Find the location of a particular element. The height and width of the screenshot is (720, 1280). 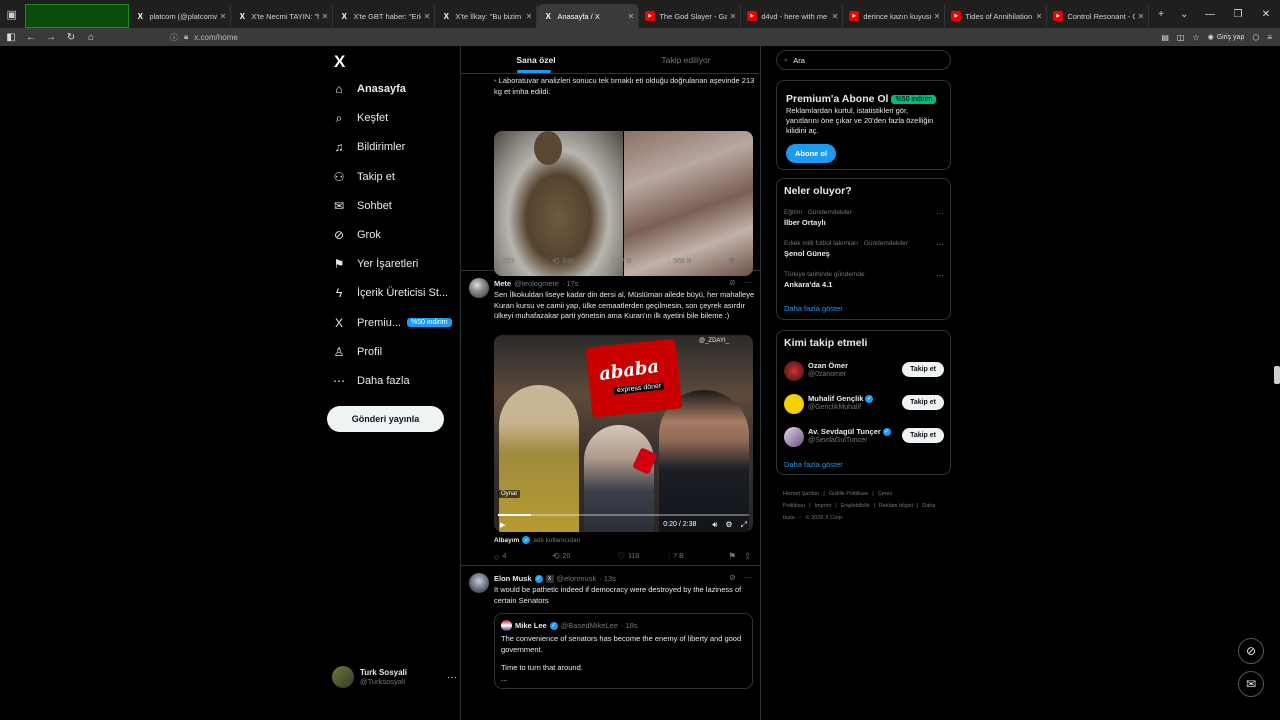

split-view-icon: ◫ is located at coordinates (1181, 37).